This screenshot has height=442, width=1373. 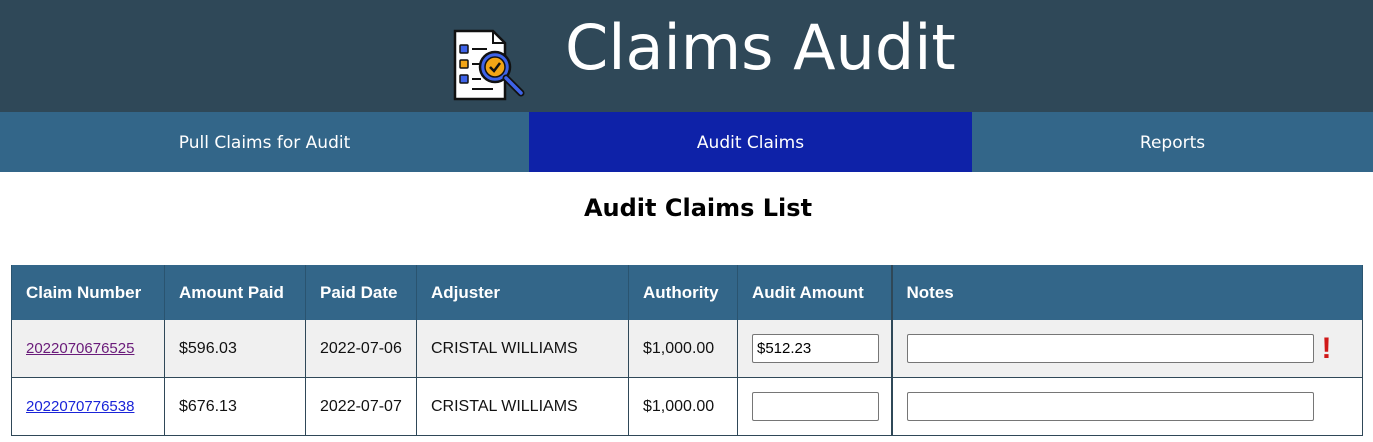 I want to click on column-header-amount-paid: Amount Paid, so click(x=235, y=292).